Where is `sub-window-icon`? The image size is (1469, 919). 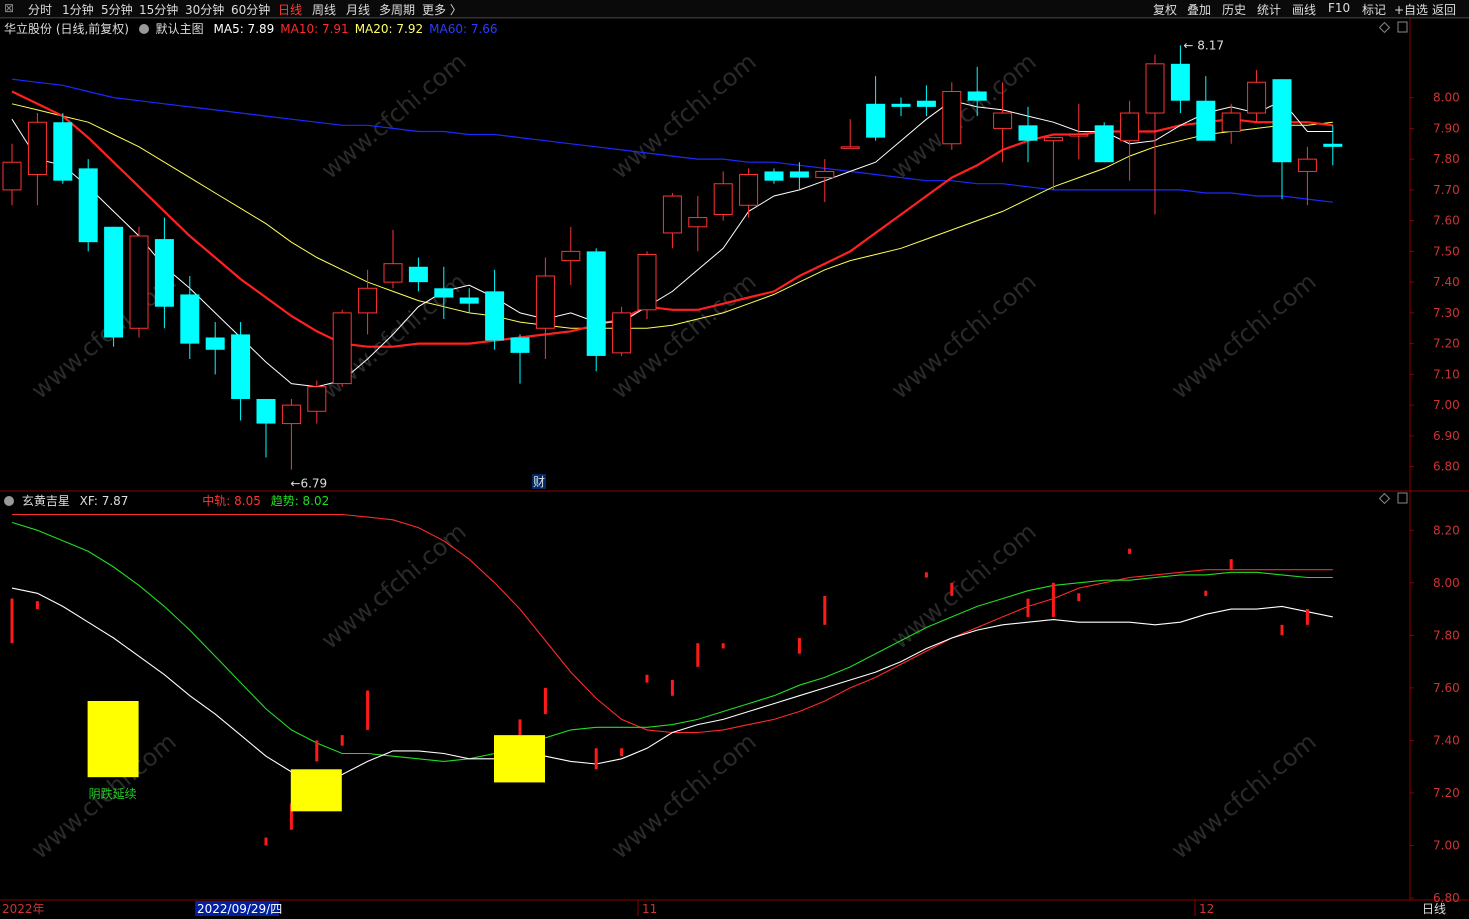 sub-window-icon is located at coordinates (1402, 498).